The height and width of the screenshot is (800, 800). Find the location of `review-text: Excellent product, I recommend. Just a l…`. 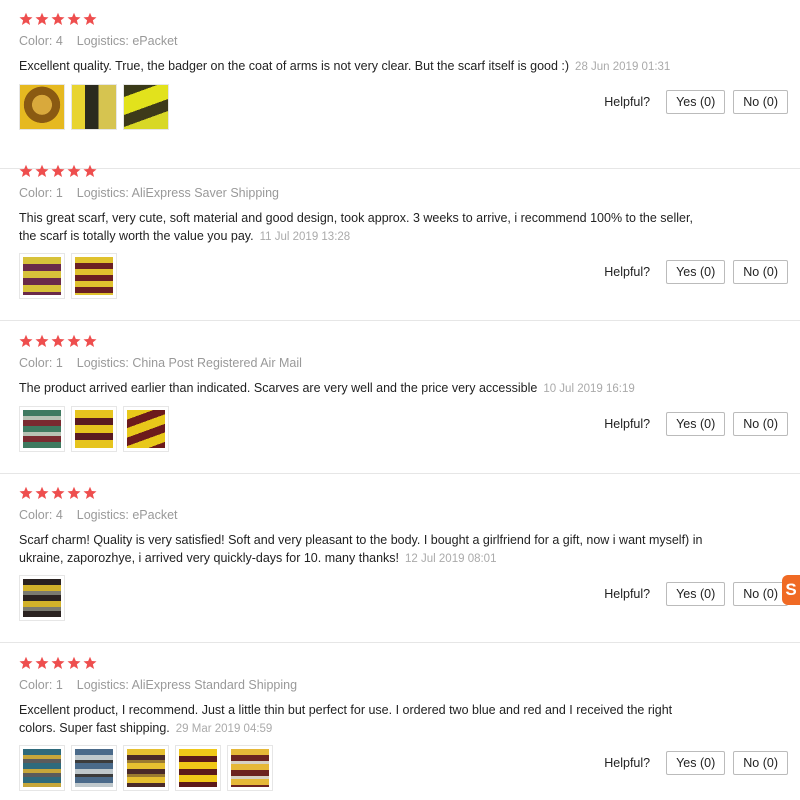

review-text: Excellent product, I recommend. Just a l… is located at coordinates (346, 719).